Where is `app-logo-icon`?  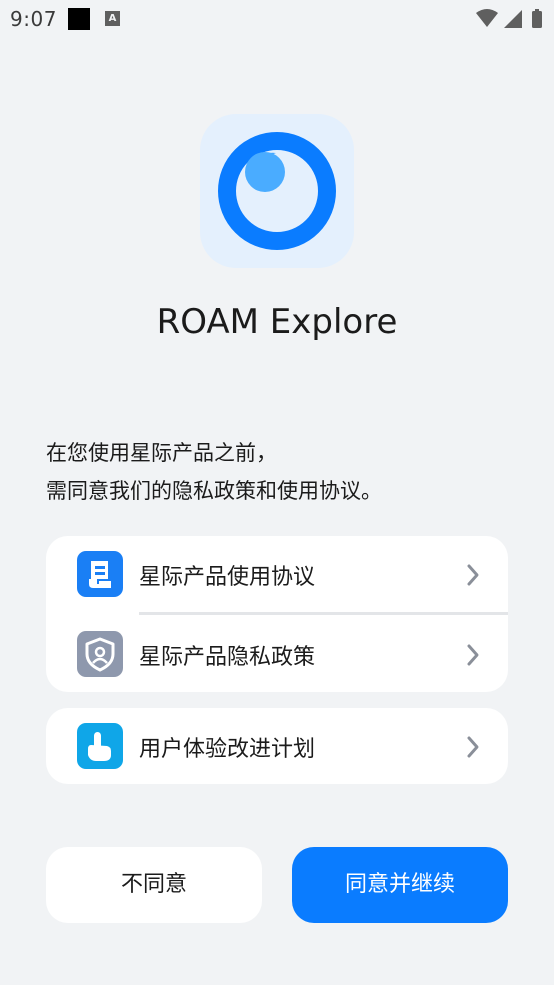
app-logo-icon is located at coordinates (277, 191).